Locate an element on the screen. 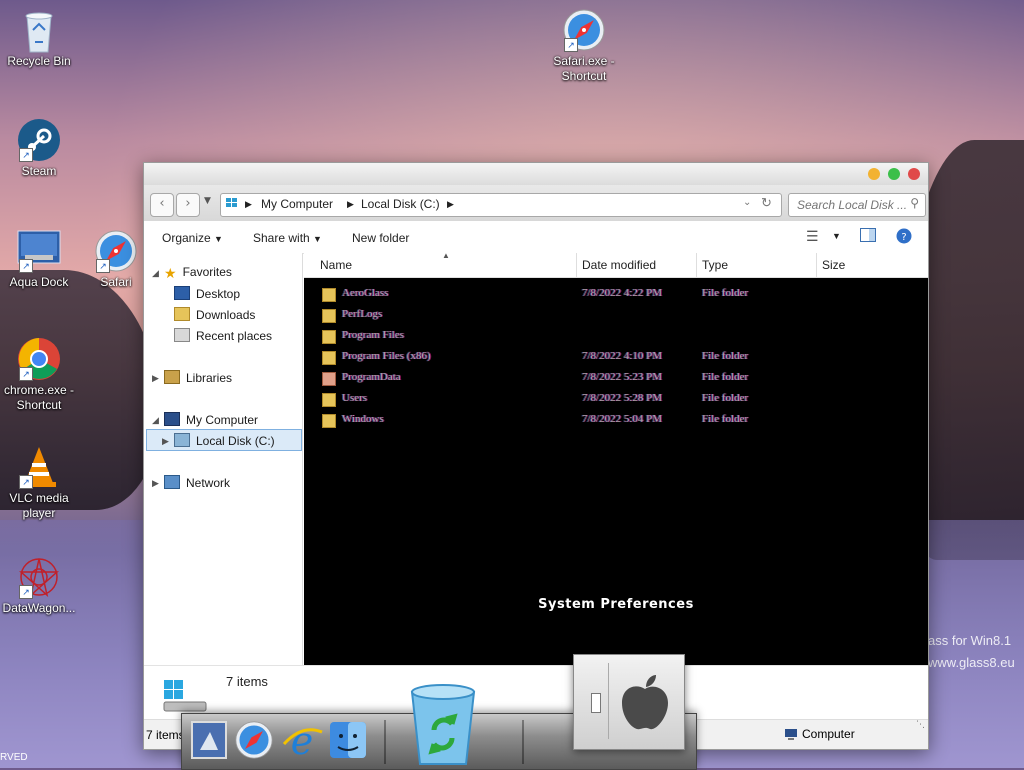  back-button: ‹ is located at coordinates (162, 205).